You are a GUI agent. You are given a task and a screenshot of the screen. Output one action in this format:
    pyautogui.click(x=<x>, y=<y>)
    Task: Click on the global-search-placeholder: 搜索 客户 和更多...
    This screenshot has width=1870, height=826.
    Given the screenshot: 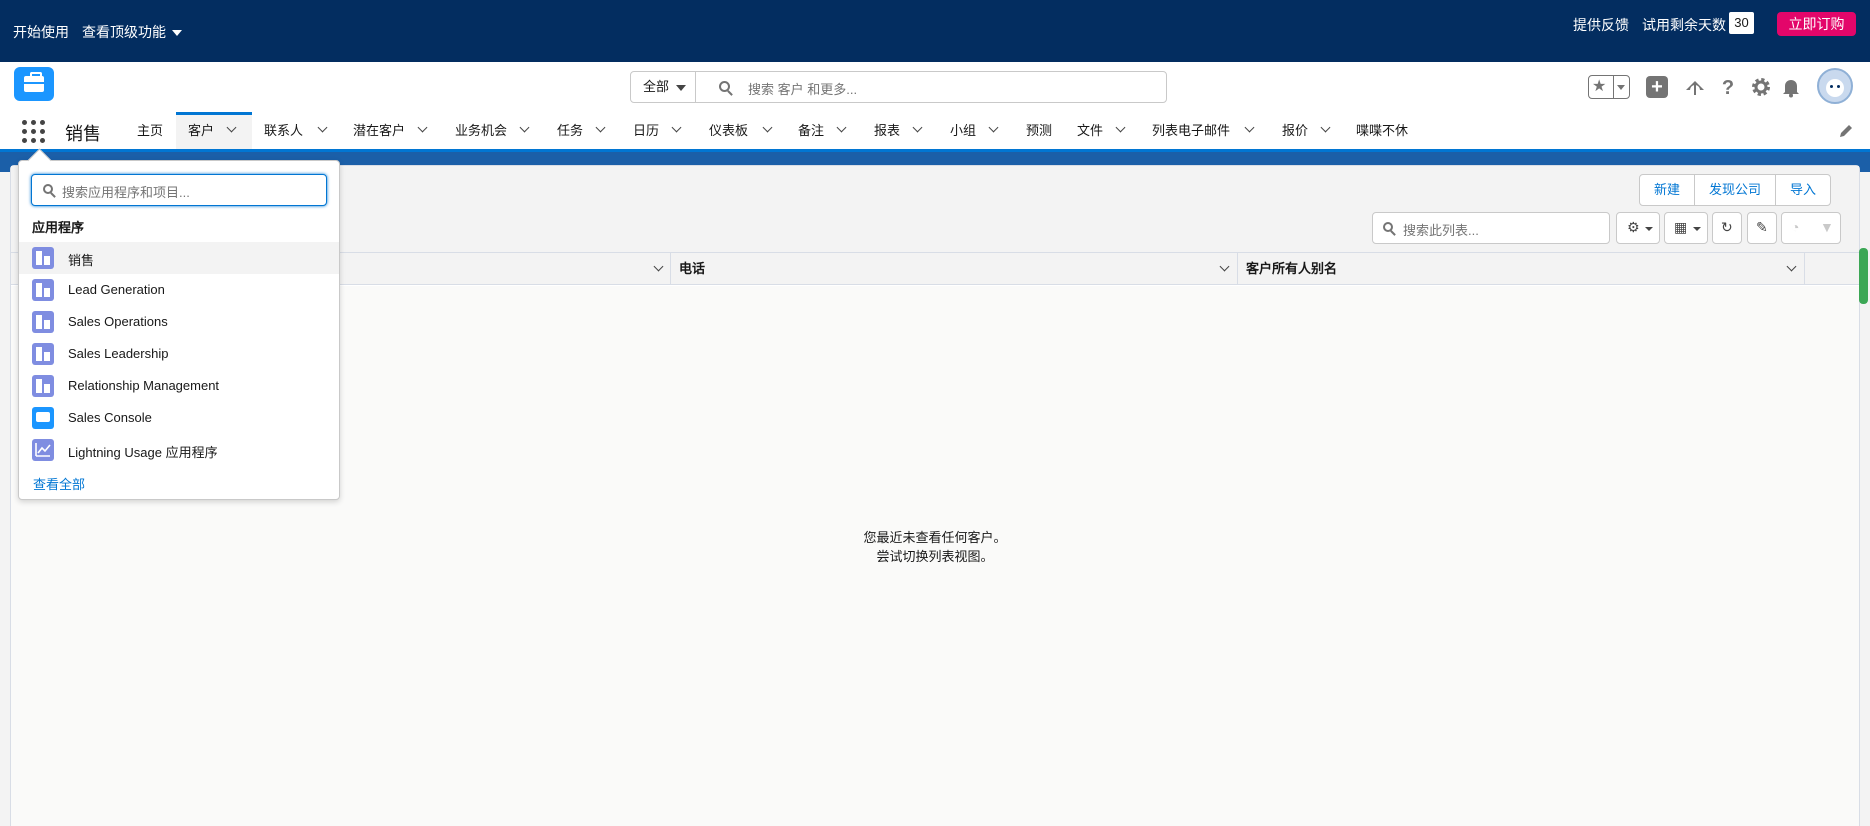 What is the action you would take?
    pyautogui.click(x=803, y=89)
    